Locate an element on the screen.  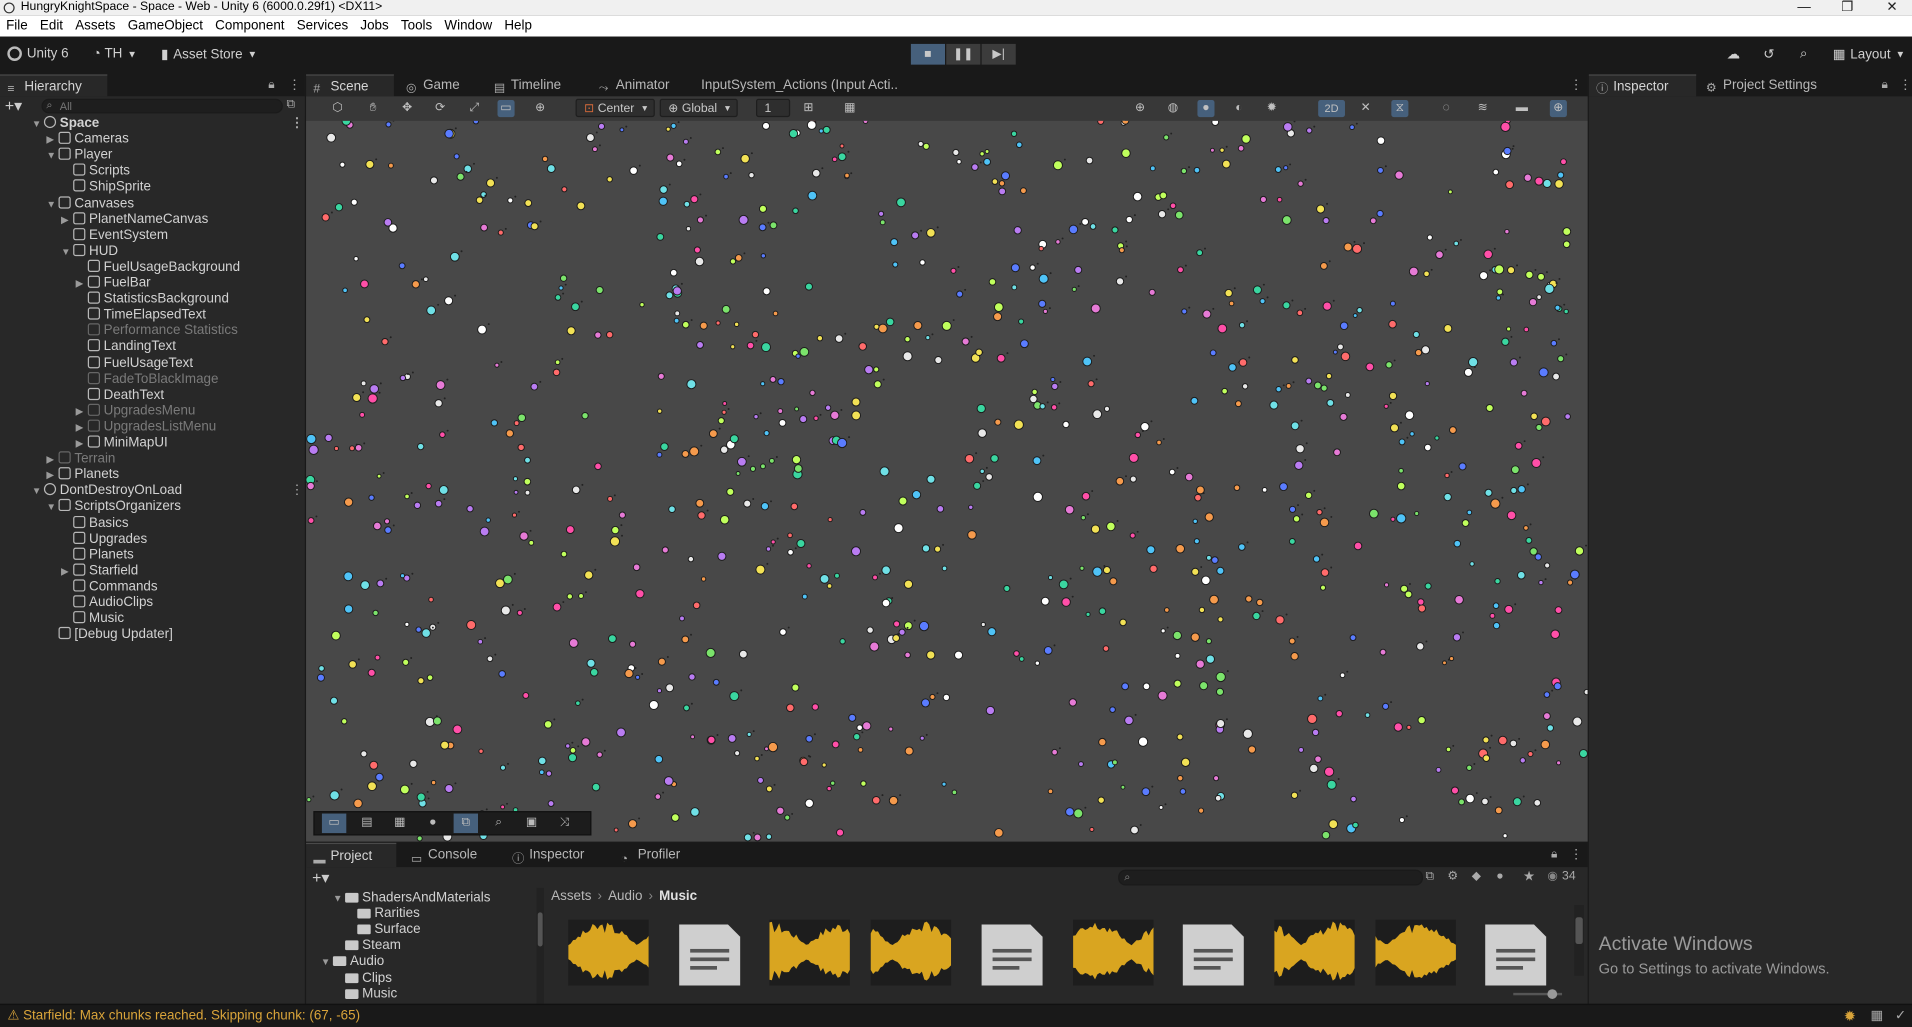
project-folder-item: ▼ Audio is located at coordinates (353, 962).